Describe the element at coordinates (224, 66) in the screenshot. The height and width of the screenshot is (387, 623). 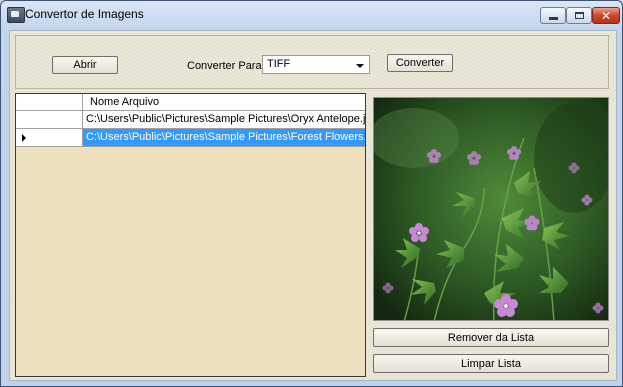
I see `convert-to-label: Converter Para` at that location.